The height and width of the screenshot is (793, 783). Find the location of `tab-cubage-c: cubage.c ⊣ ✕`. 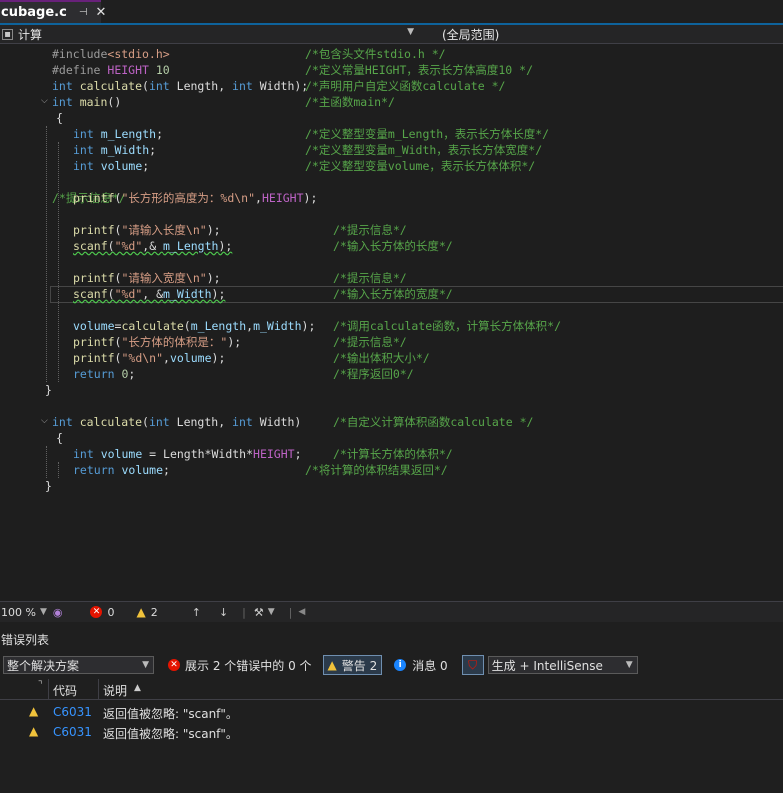

tab-cubage-c: cubage.c ⊣ ✕ is located at coordinates (53, 11).